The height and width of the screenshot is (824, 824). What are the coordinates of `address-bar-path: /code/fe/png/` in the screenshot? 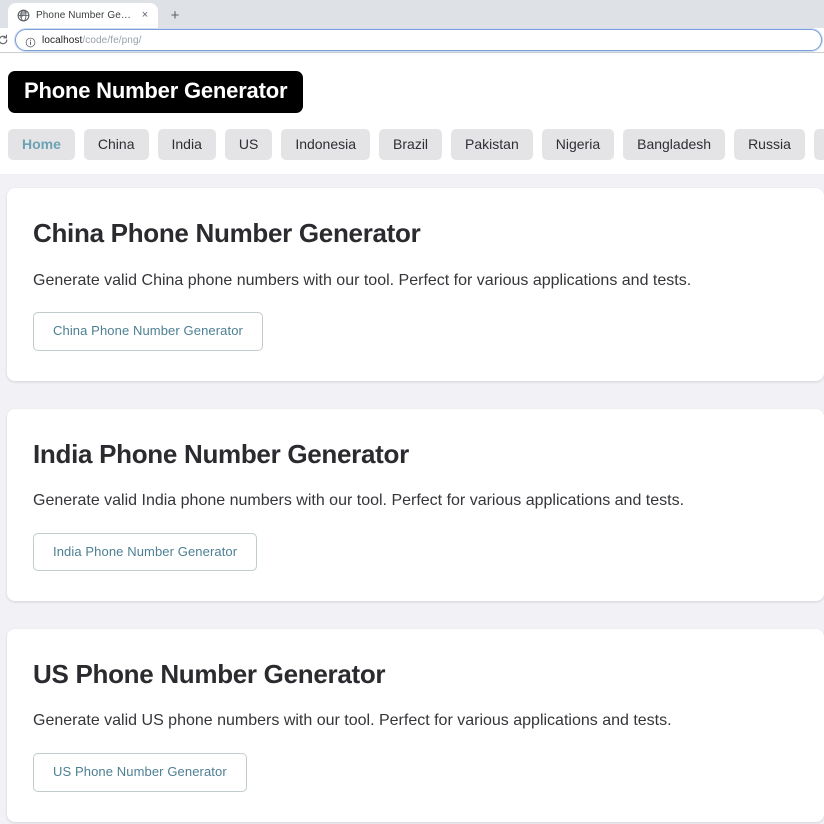 It's located at (112, 40).